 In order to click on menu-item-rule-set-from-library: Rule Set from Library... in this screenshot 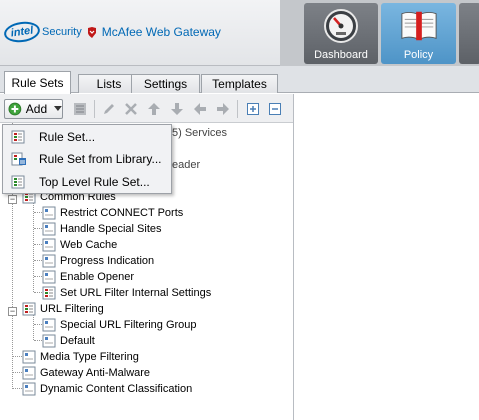, I will do `click(89, 159)`.